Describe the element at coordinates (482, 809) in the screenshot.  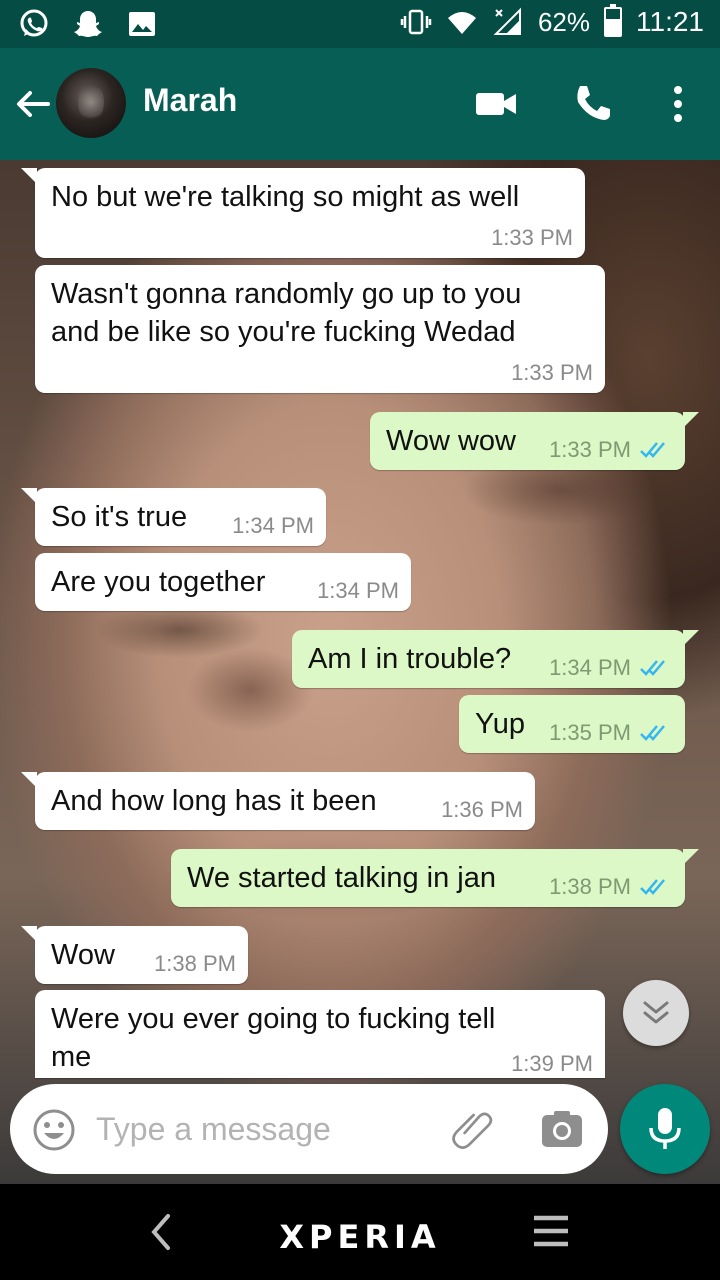
I see `message-time: 1:36 PM` at that location.